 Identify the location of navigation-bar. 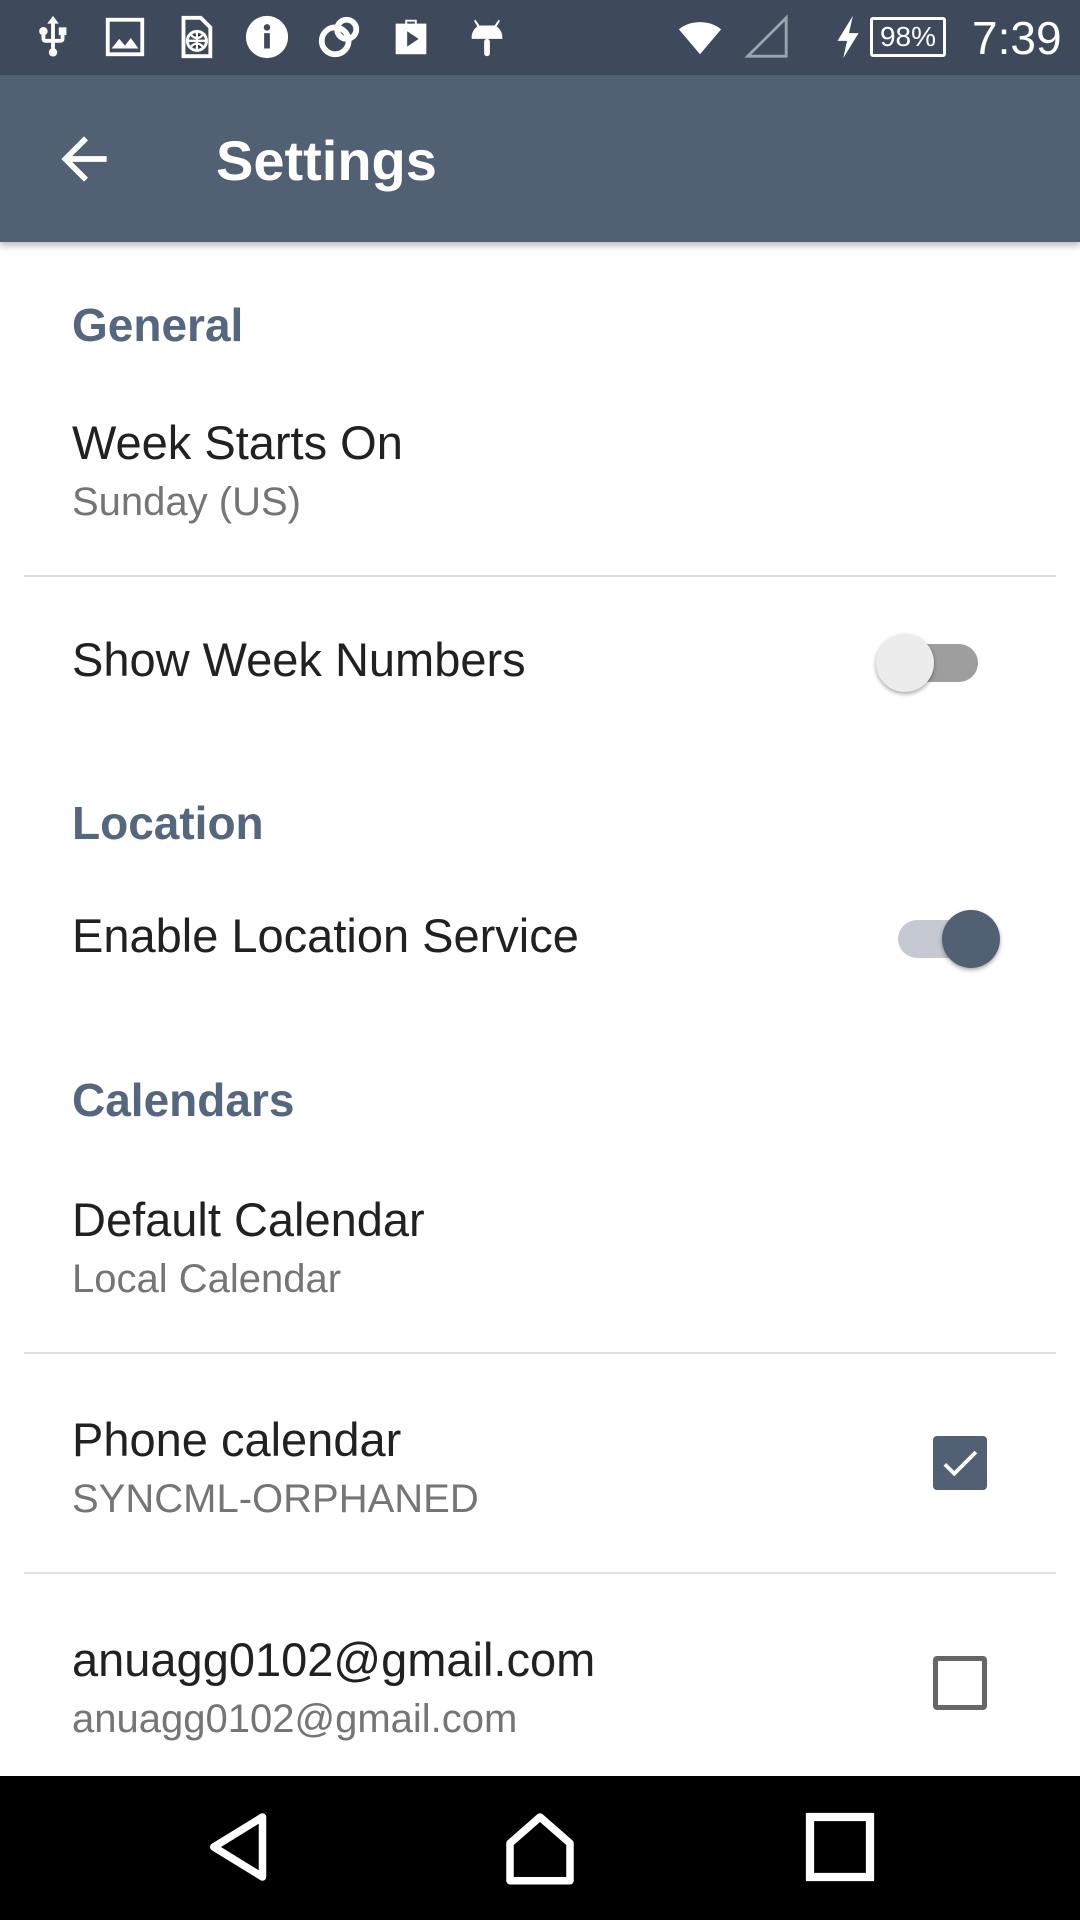
(540, 1848).